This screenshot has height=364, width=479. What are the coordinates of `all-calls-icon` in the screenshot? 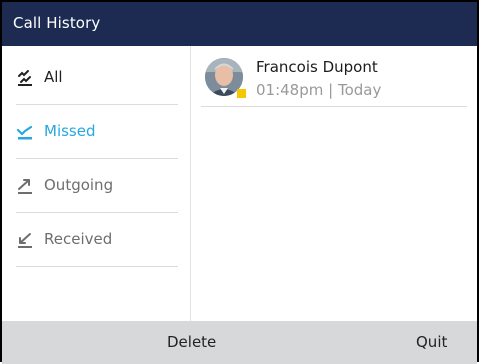 It's located at (25, 78).